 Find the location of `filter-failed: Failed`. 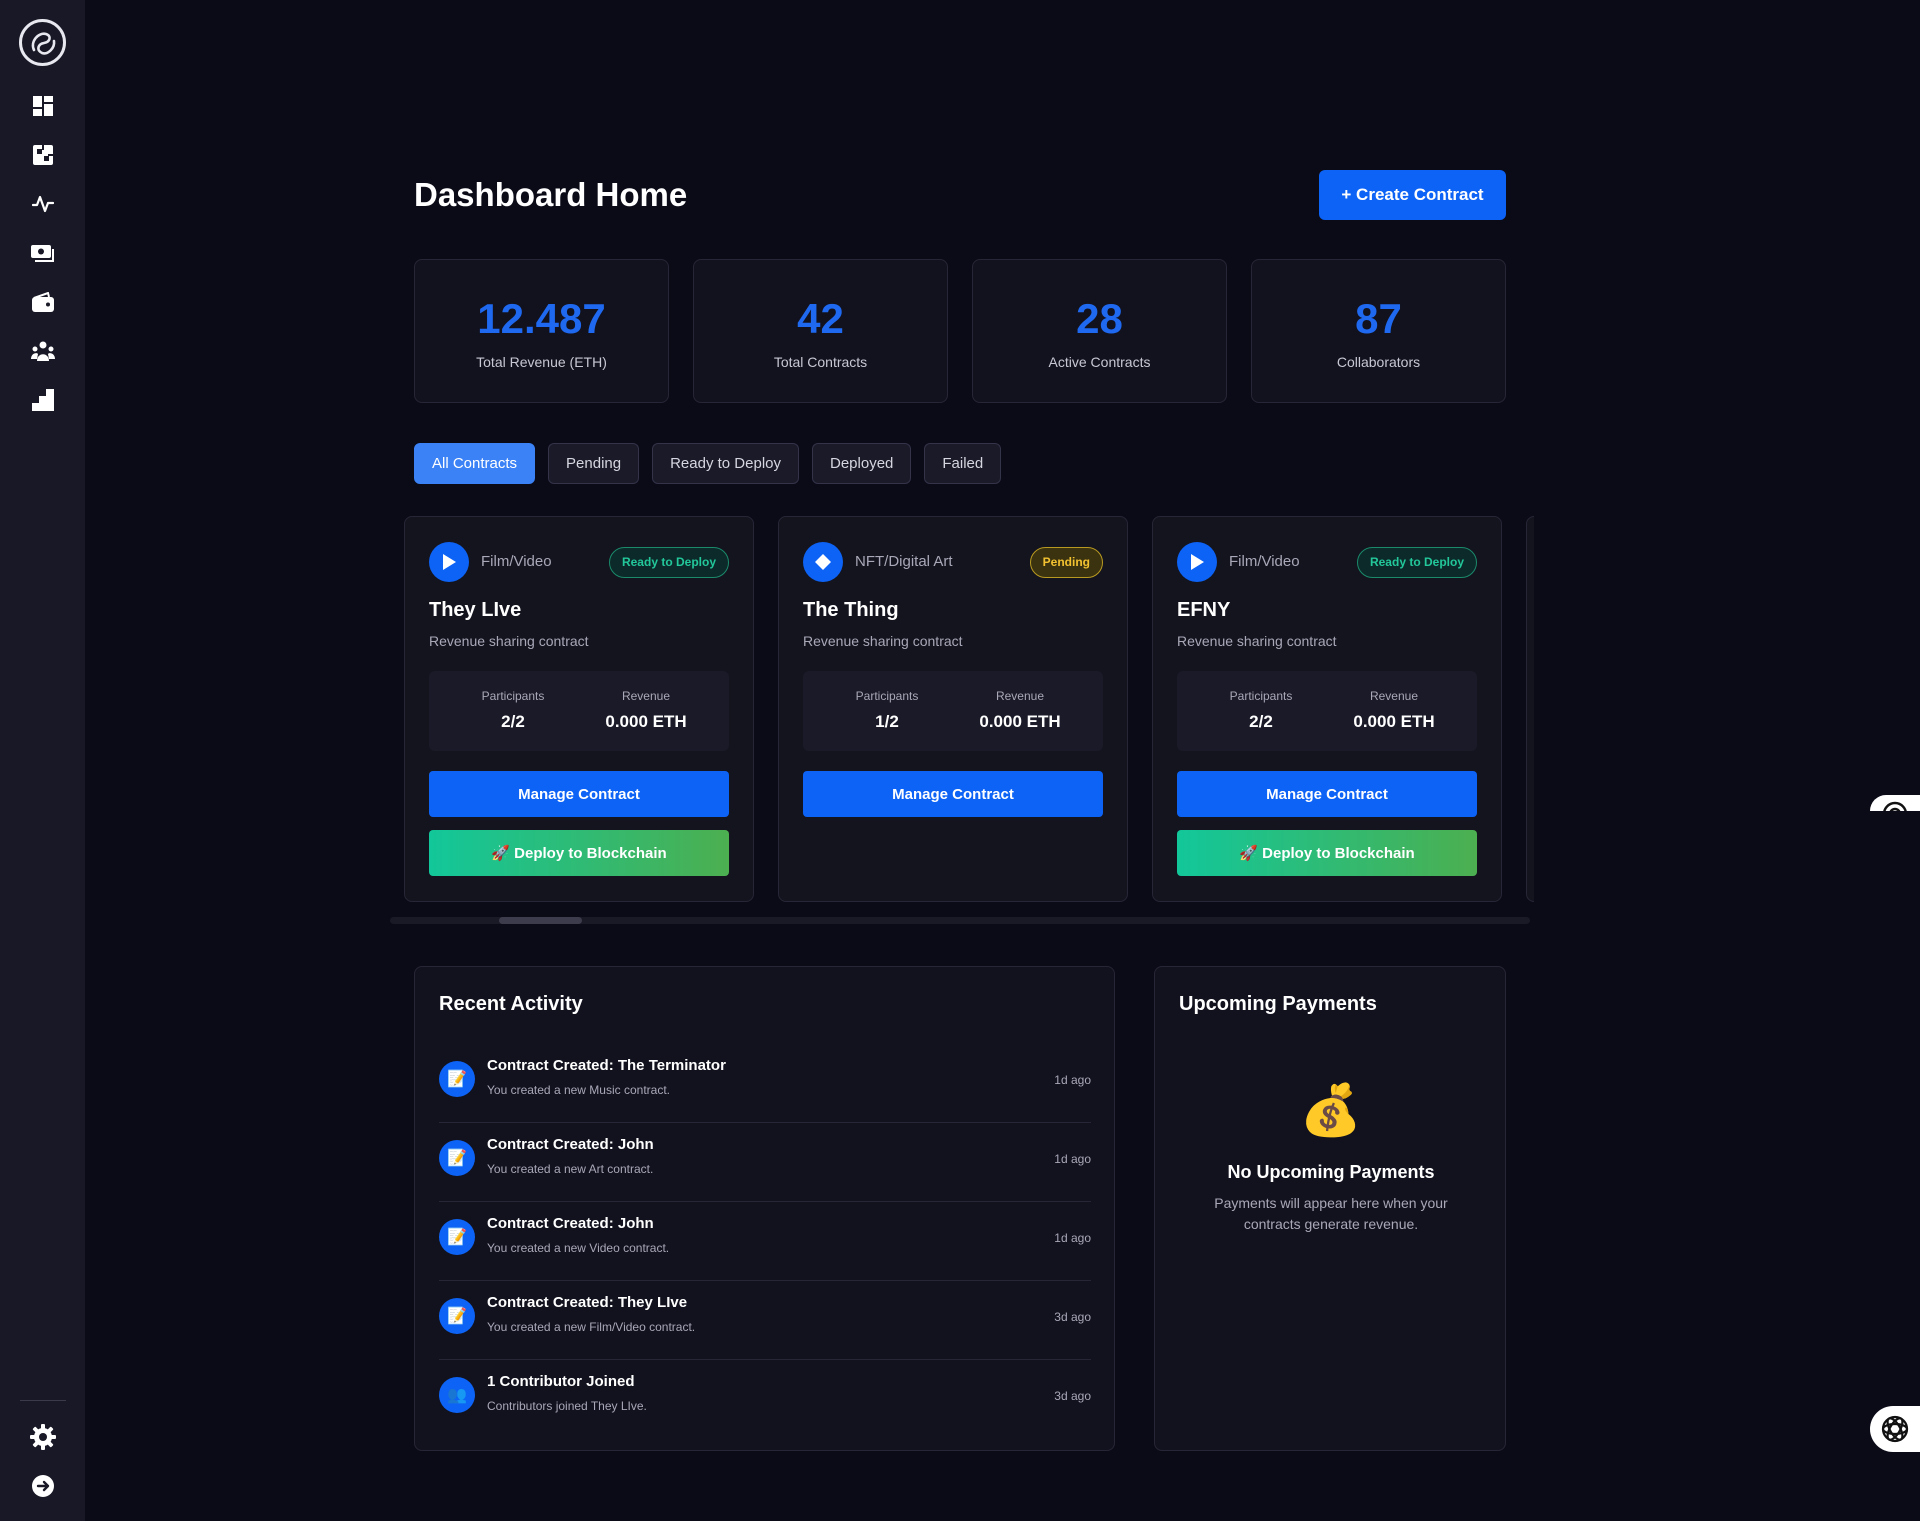

filter-failed: Failed is located at coordinates (963, 463).